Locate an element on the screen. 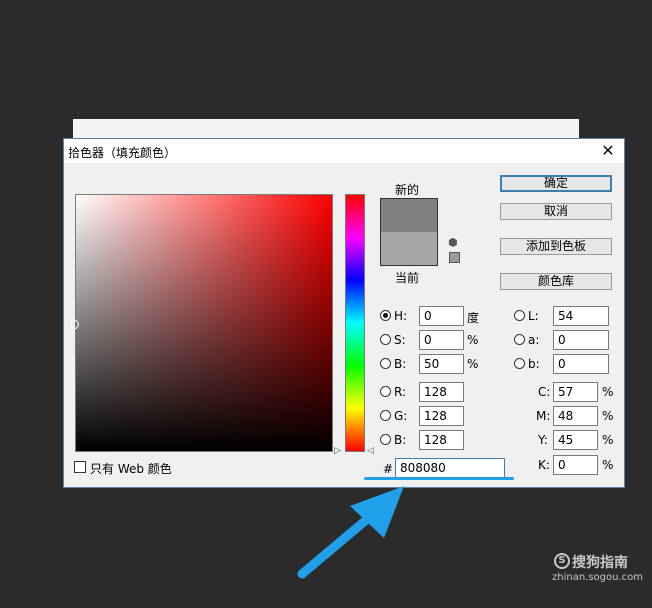 This screenshot has height=608, width=652. watermark-url: zhinan.sogou.com is located at coordinates (598, 577).